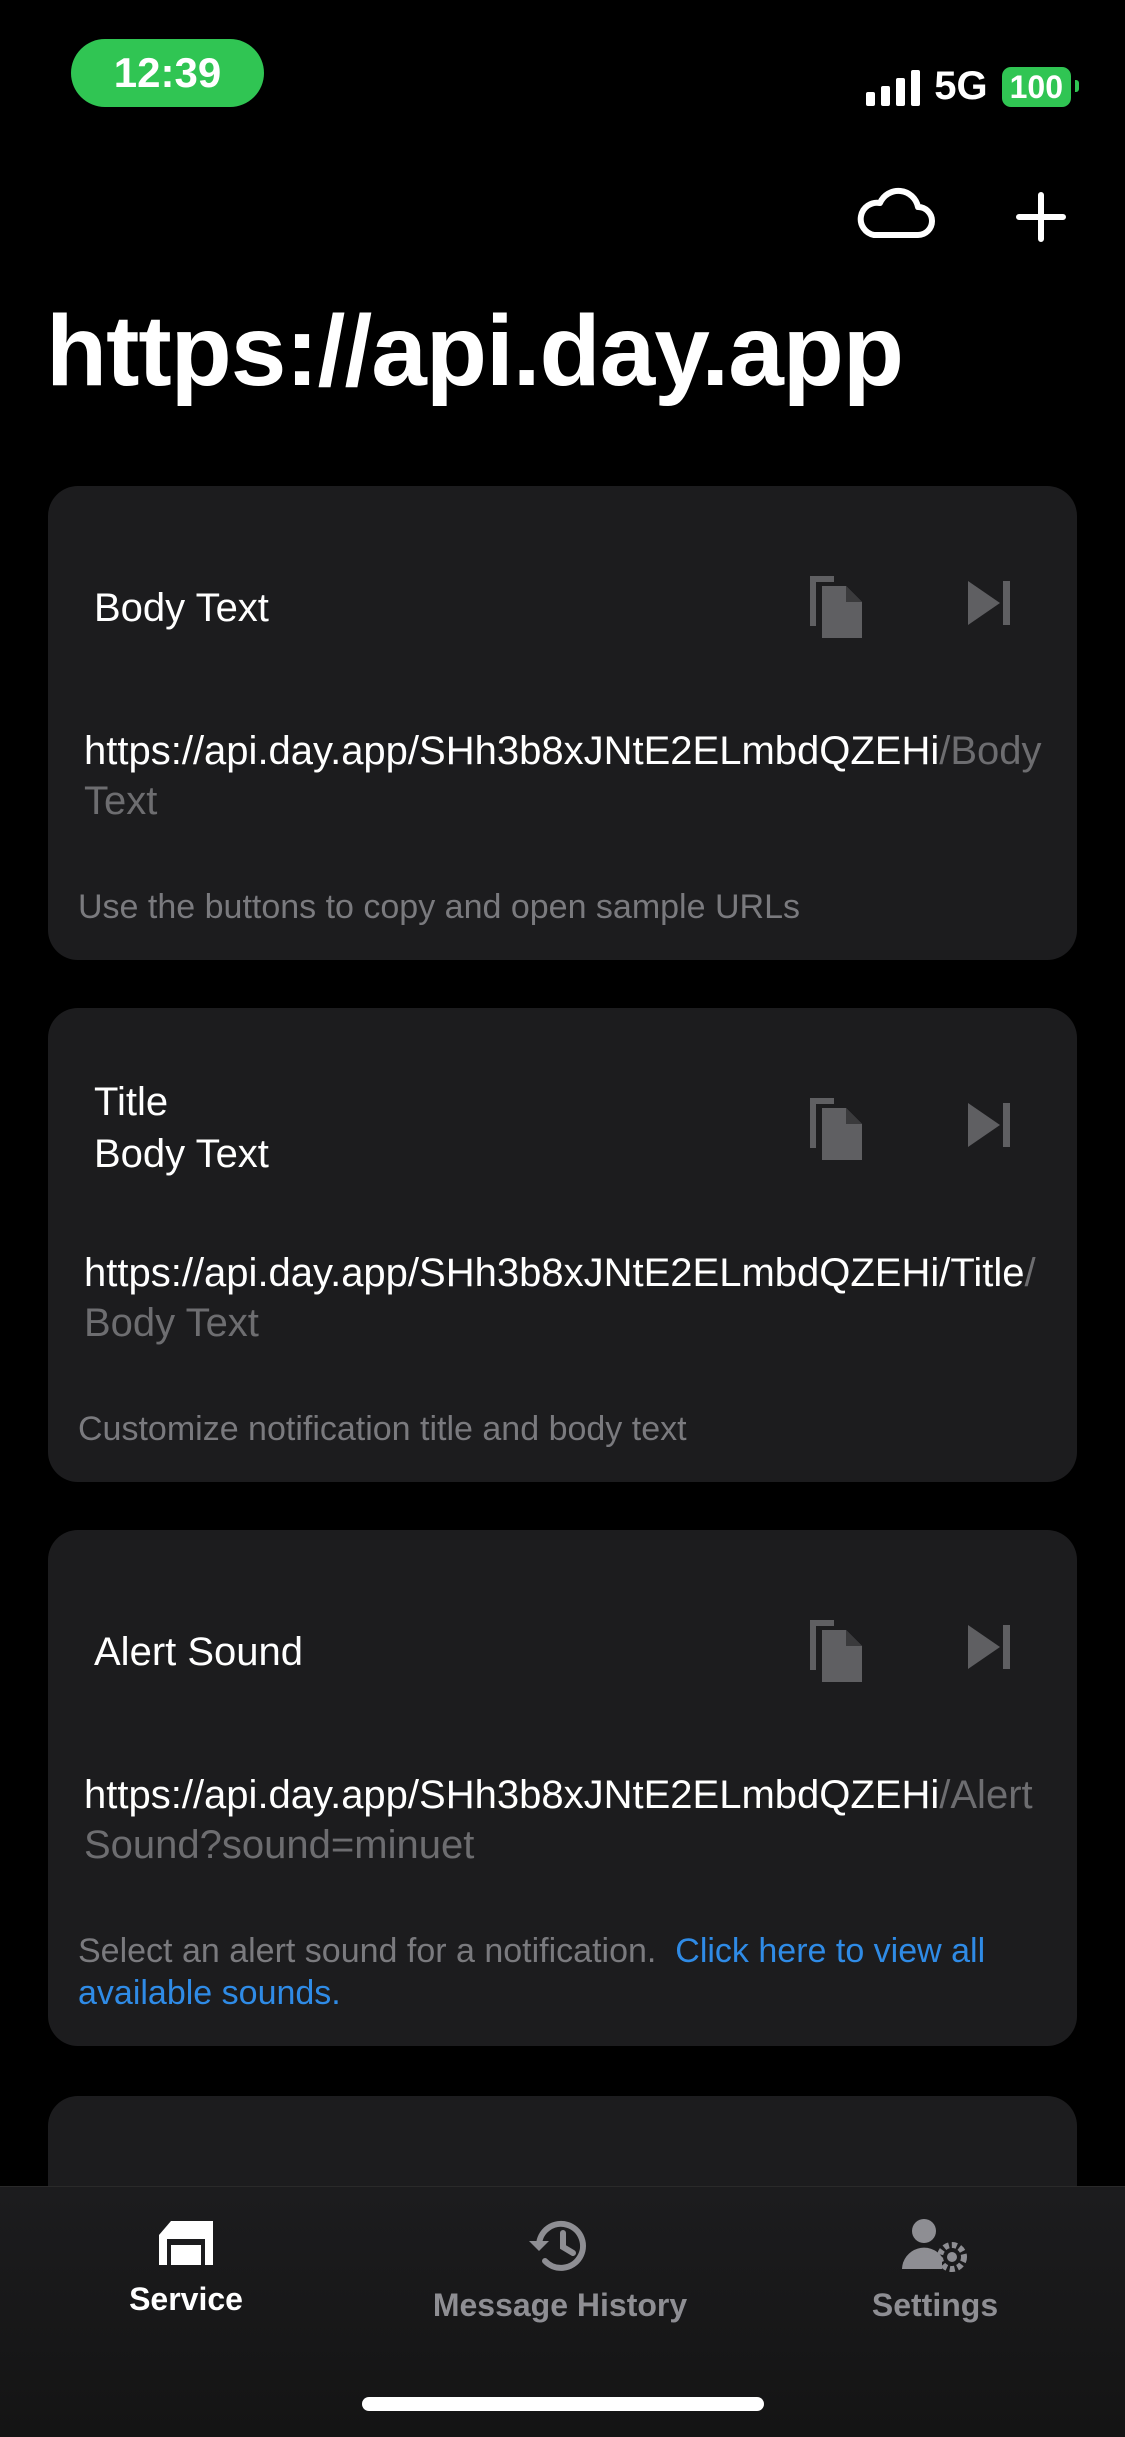  I want to click on cloud-icon, so click(896, 212).